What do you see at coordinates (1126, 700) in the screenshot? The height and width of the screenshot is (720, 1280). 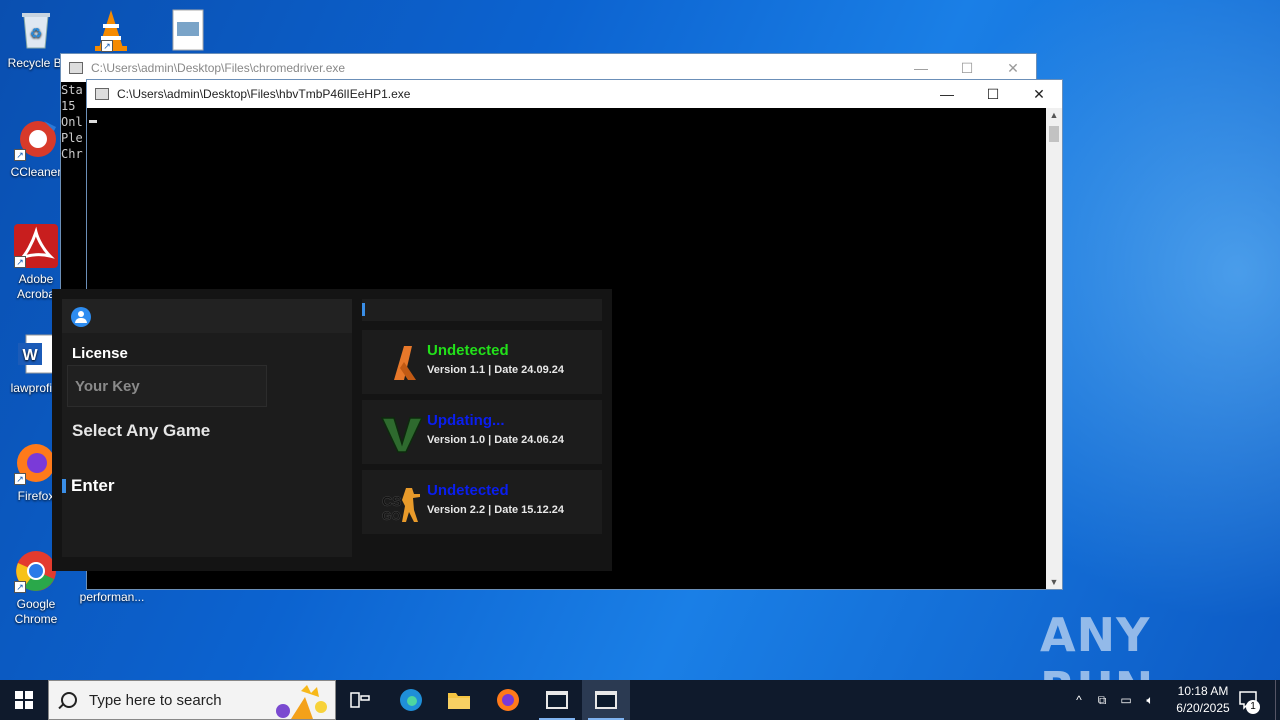 I see `network-icon: ▭` at bounding box center [1126, 700].